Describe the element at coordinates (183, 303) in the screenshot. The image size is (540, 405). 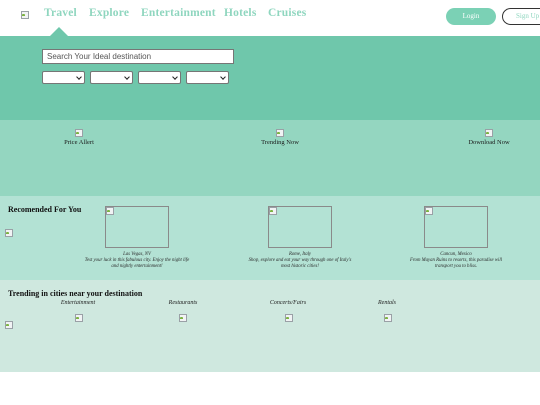
I see `trending-category-restaurants: Restaurants` at that location.